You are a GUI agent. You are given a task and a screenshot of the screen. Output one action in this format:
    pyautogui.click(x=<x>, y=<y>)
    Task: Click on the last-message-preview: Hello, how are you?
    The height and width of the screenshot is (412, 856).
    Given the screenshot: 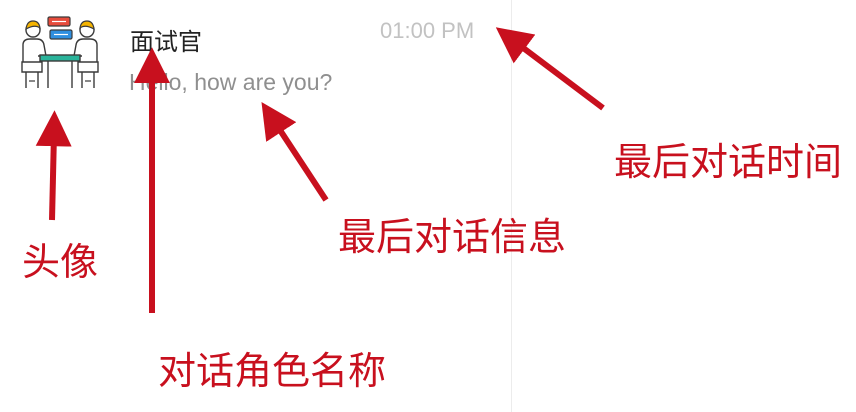 What is the action you would take?
    pyautogui.click(x=231, y=82)
    